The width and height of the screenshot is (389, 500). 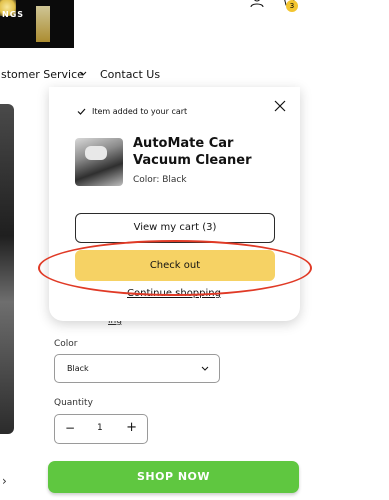 What do you see at coordinates (4, 481) in the screenshot?
I see `arrow-right-icon: ›` at bounding box center [4, 481].